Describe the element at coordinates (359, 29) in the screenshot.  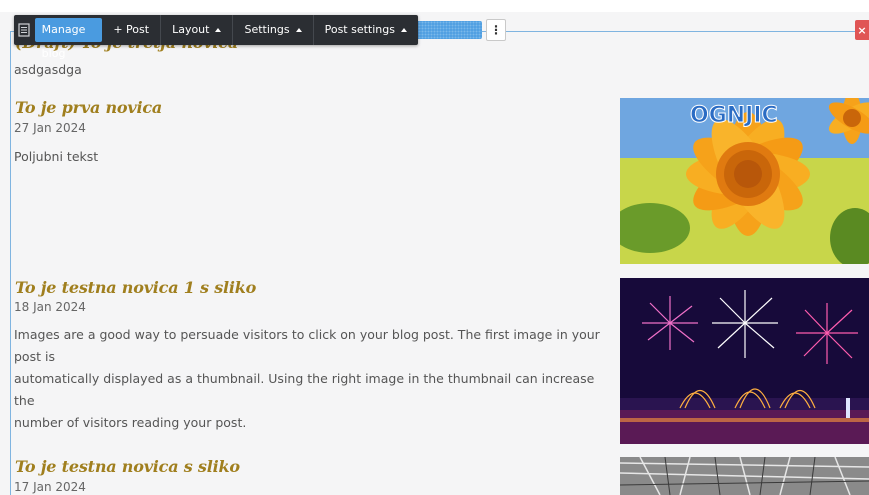
I see `post-settings-label: Post settings` at that location.